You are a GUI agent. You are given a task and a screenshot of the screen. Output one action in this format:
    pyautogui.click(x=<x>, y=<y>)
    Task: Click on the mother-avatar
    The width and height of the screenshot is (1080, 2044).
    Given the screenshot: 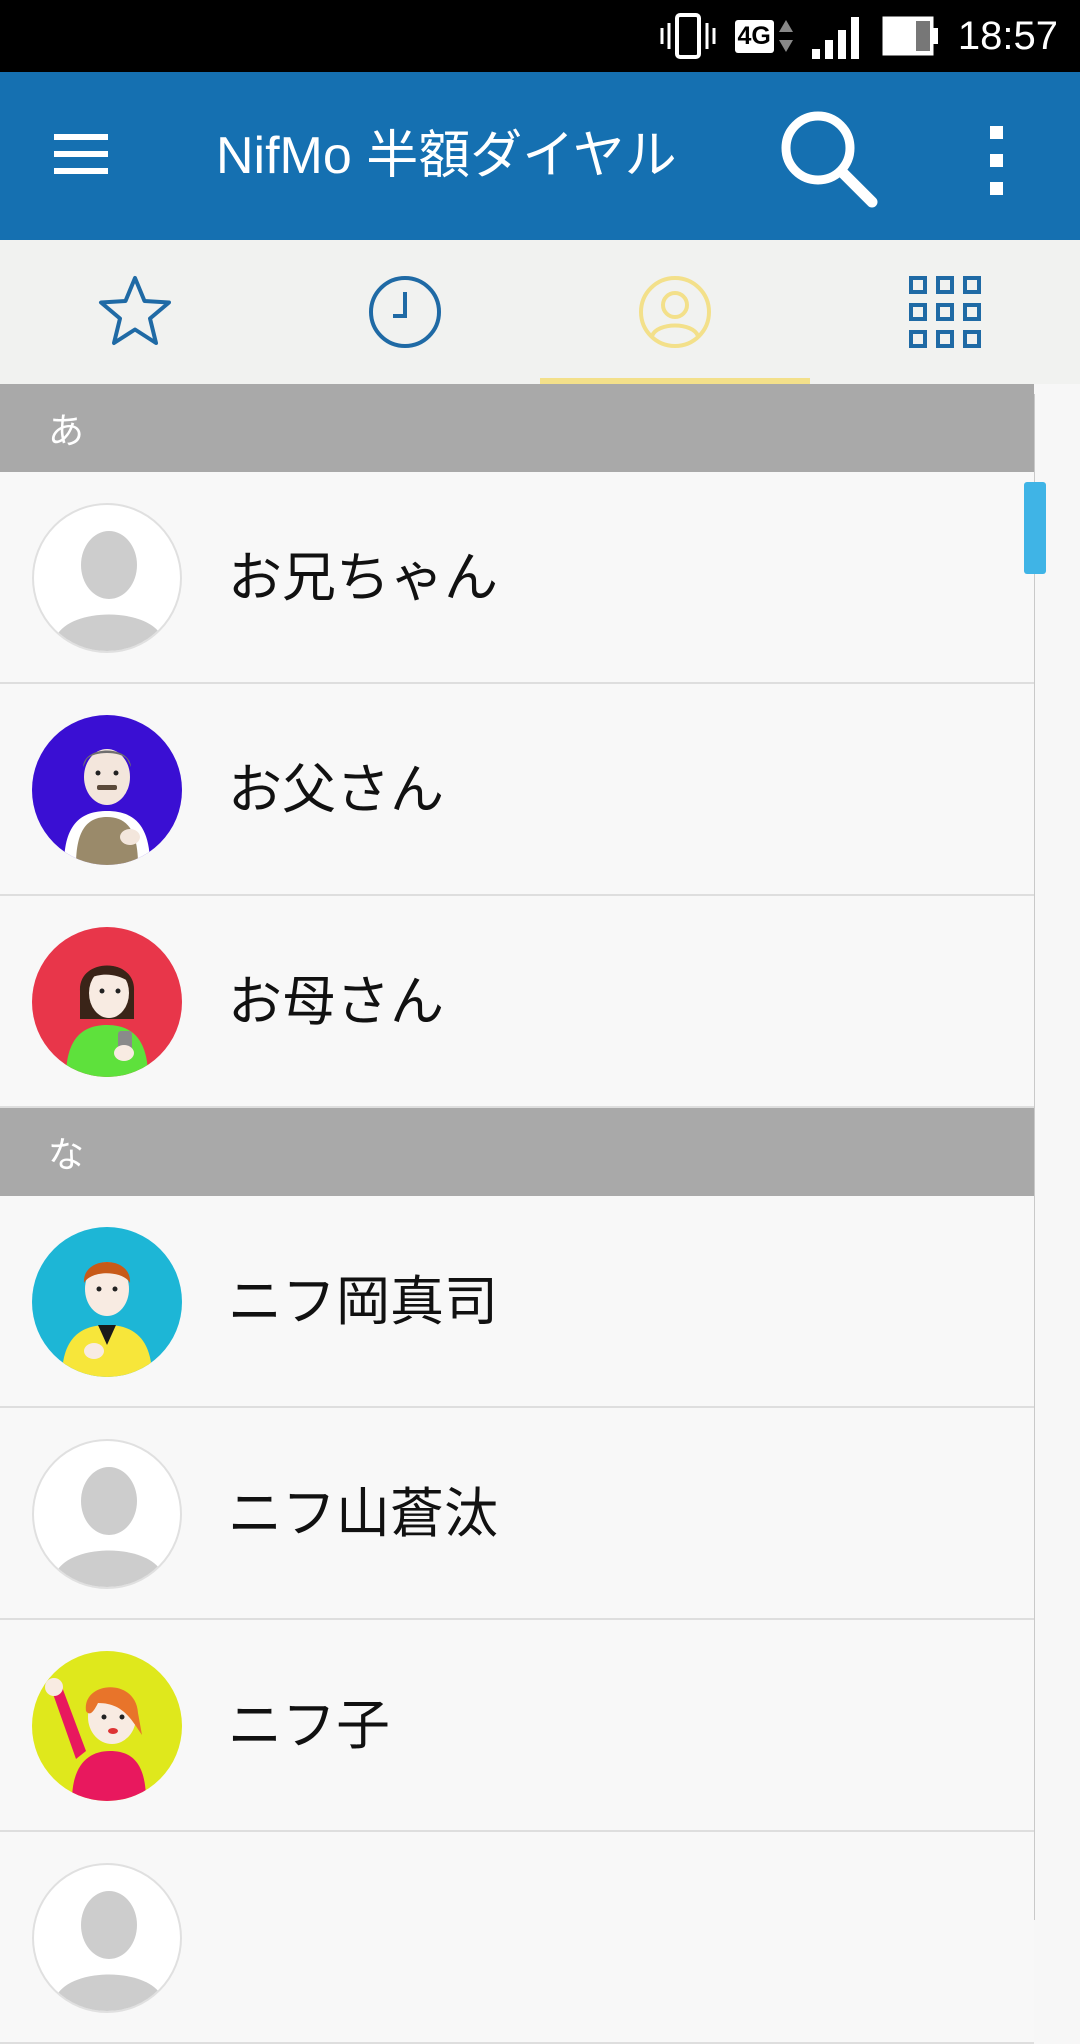 What is the action you would take?
    pyautogui.click(x=107, y=1021)
    